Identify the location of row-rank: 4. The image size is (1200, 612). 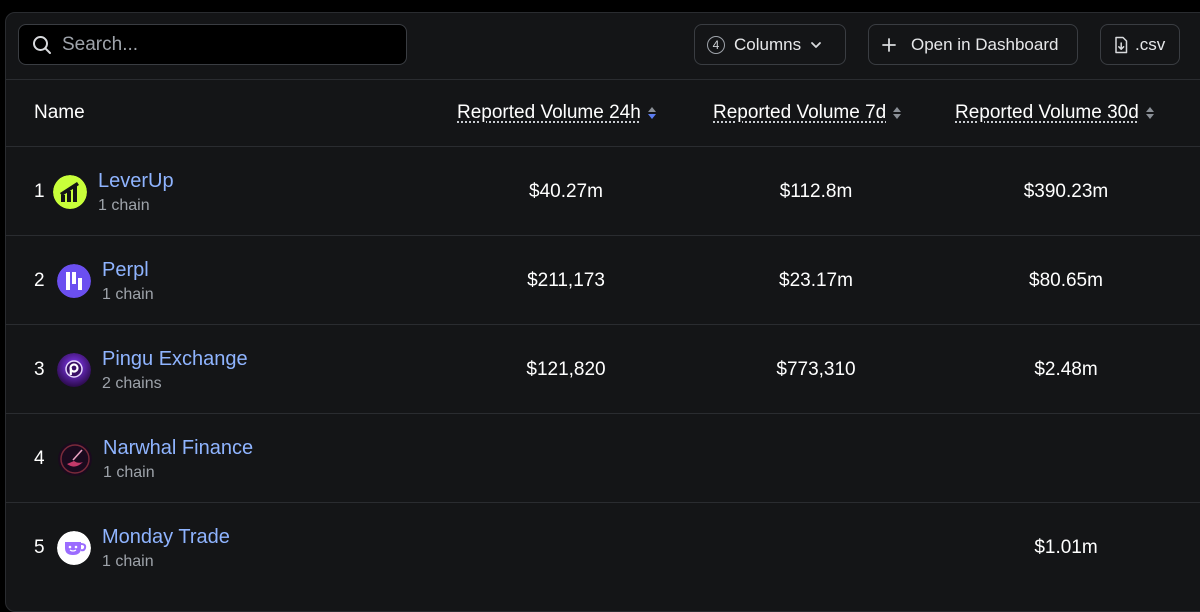
(39, 458).